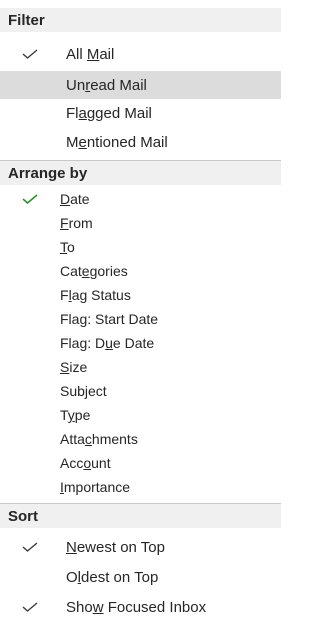  I want to click on menu-item-label: Subject, so click(83, 391).